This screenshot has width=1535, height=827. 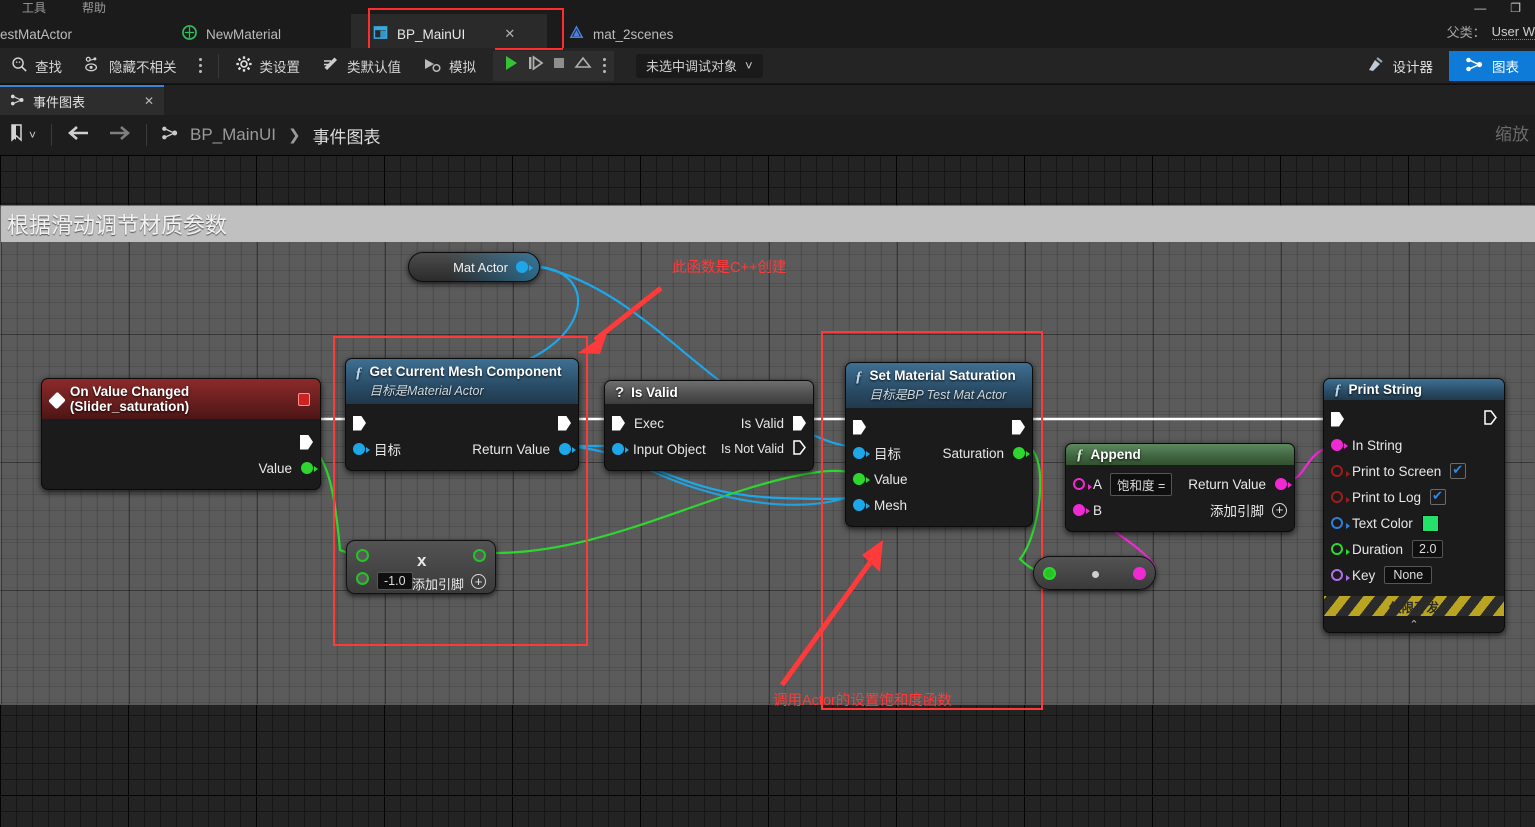 What do you see at coordinates (1438, 496) in the screenshot?
I see `print-to-log-checkbox` at bounding box center [1438, 496].